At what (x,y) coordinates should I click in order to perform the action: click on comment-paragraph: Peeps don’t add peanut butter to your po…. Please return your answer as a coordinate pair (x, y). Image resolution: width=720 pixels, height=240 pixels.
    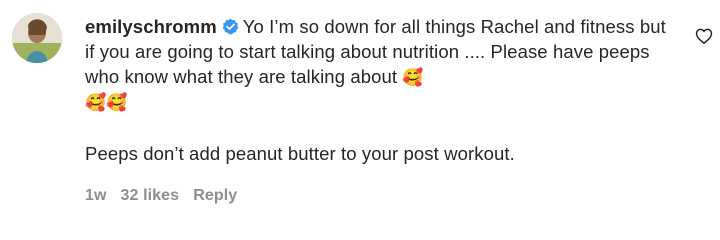
    Looking at the image, I should click on (300, 153).